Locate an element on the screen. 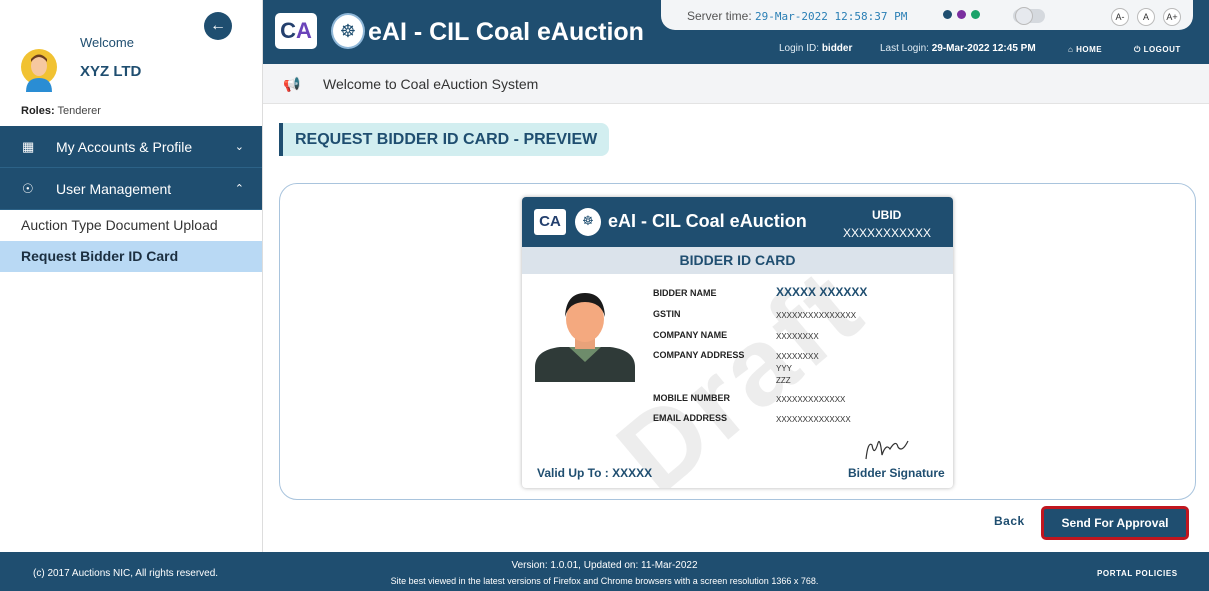 Image resolution: width=1209 pixels, height=591 pixels. company-name: XYZ LTD is located at coordinates (111, 71).